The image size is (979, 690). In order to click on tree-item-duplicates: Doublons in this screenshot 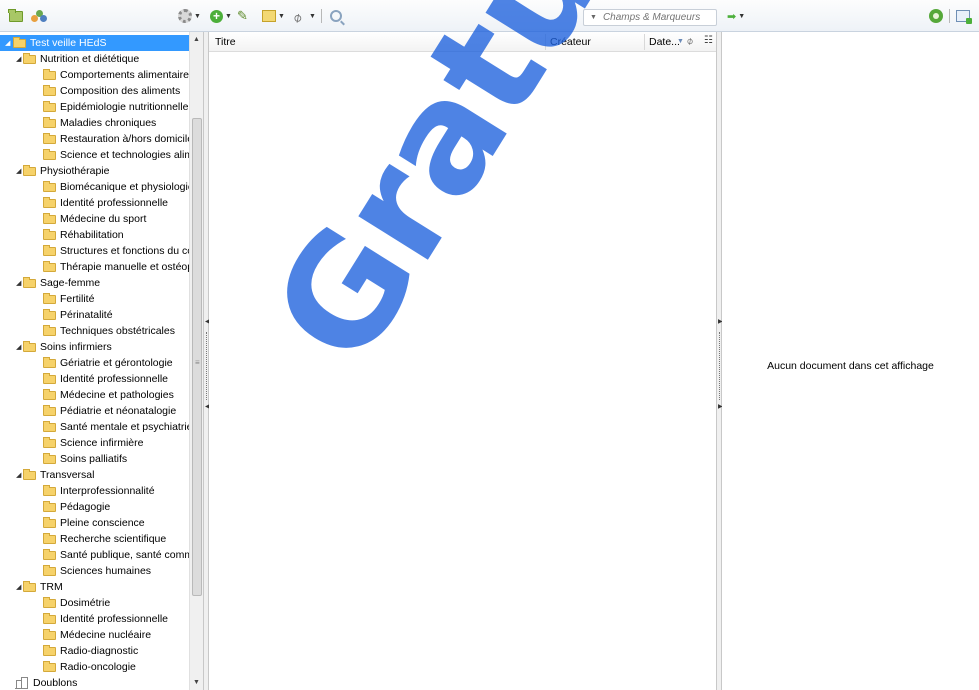, I will do `click(94, 682)`.